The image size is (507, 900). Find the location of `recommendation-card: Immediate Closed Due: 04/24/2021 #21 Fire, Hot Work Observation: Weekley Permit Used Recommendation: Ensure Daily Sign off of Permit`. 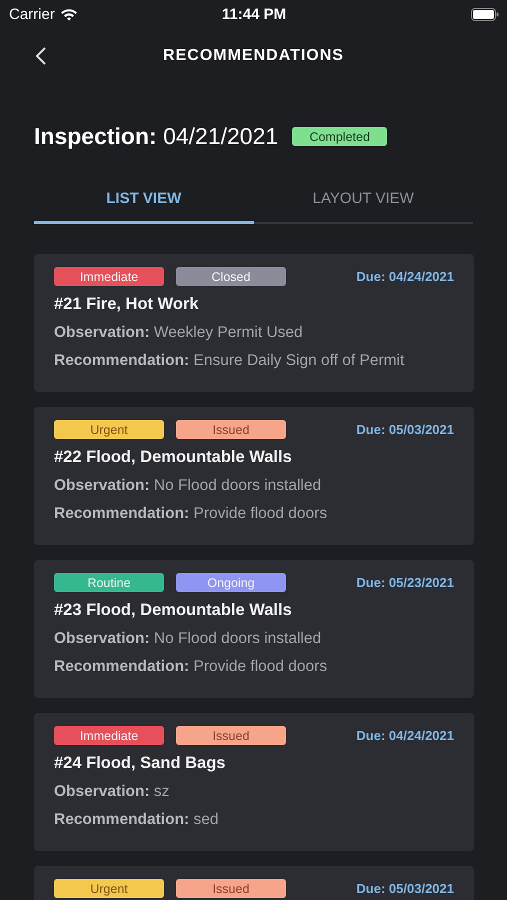

recommendation-card: Immediate Closed Due: 04/24/2021 #21 Fire, Hot Work Observation: Weekley Permit Used Recommendation: Ensure Daily Sign off of Permit is located at coordinates (254, 323).